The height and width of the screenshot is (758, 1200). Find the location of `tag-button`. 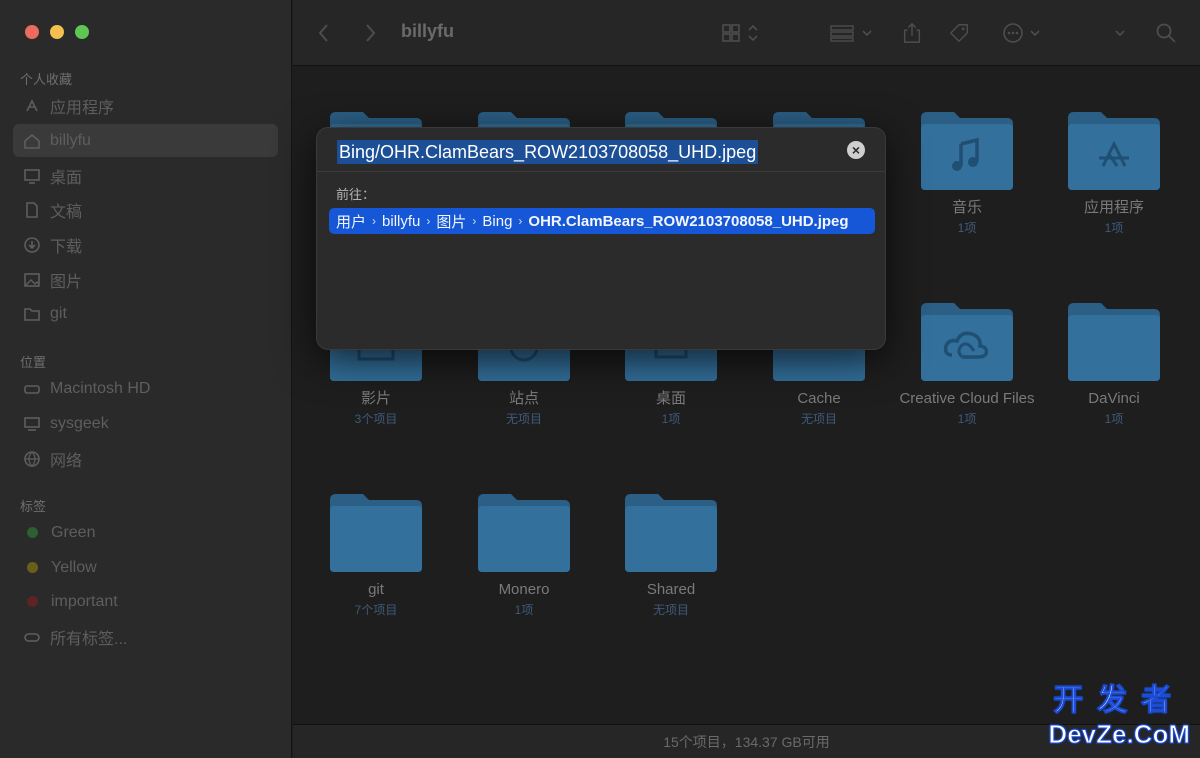

tag-button is located at coordinates (959, 33).